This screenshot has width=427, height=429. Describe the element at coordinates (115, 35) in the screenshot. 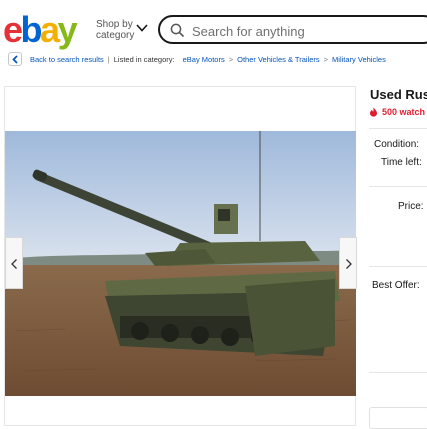

I see `category-label: category` at that location.